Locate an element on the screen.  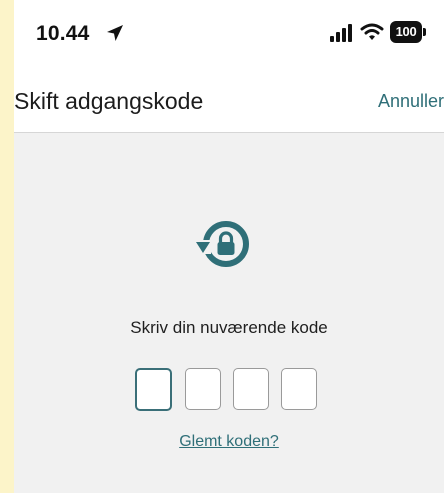
cancel-button: Annuller is located at coordinates (411, 101).